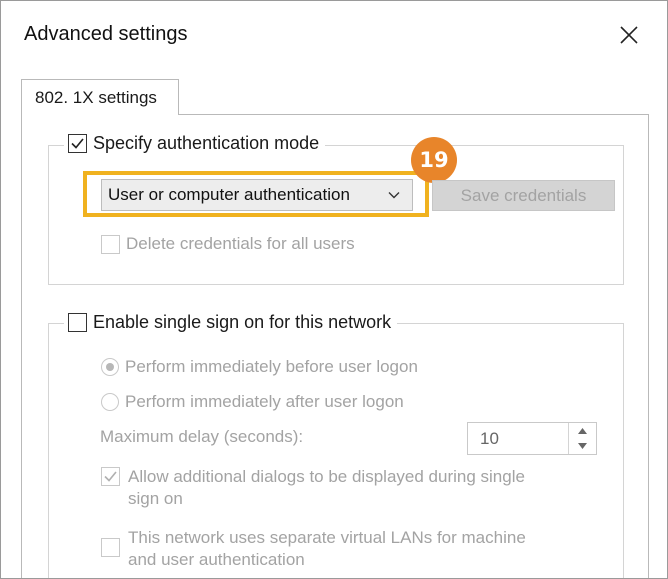  I want to click on annotation-step-badge: 19, so click(434, 160).